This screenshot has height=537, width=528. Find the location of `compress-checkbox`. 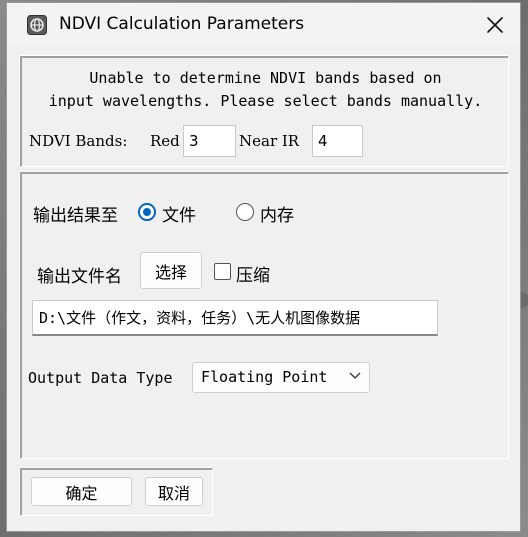

compress-checkbox is located at coordinates (222, 271).